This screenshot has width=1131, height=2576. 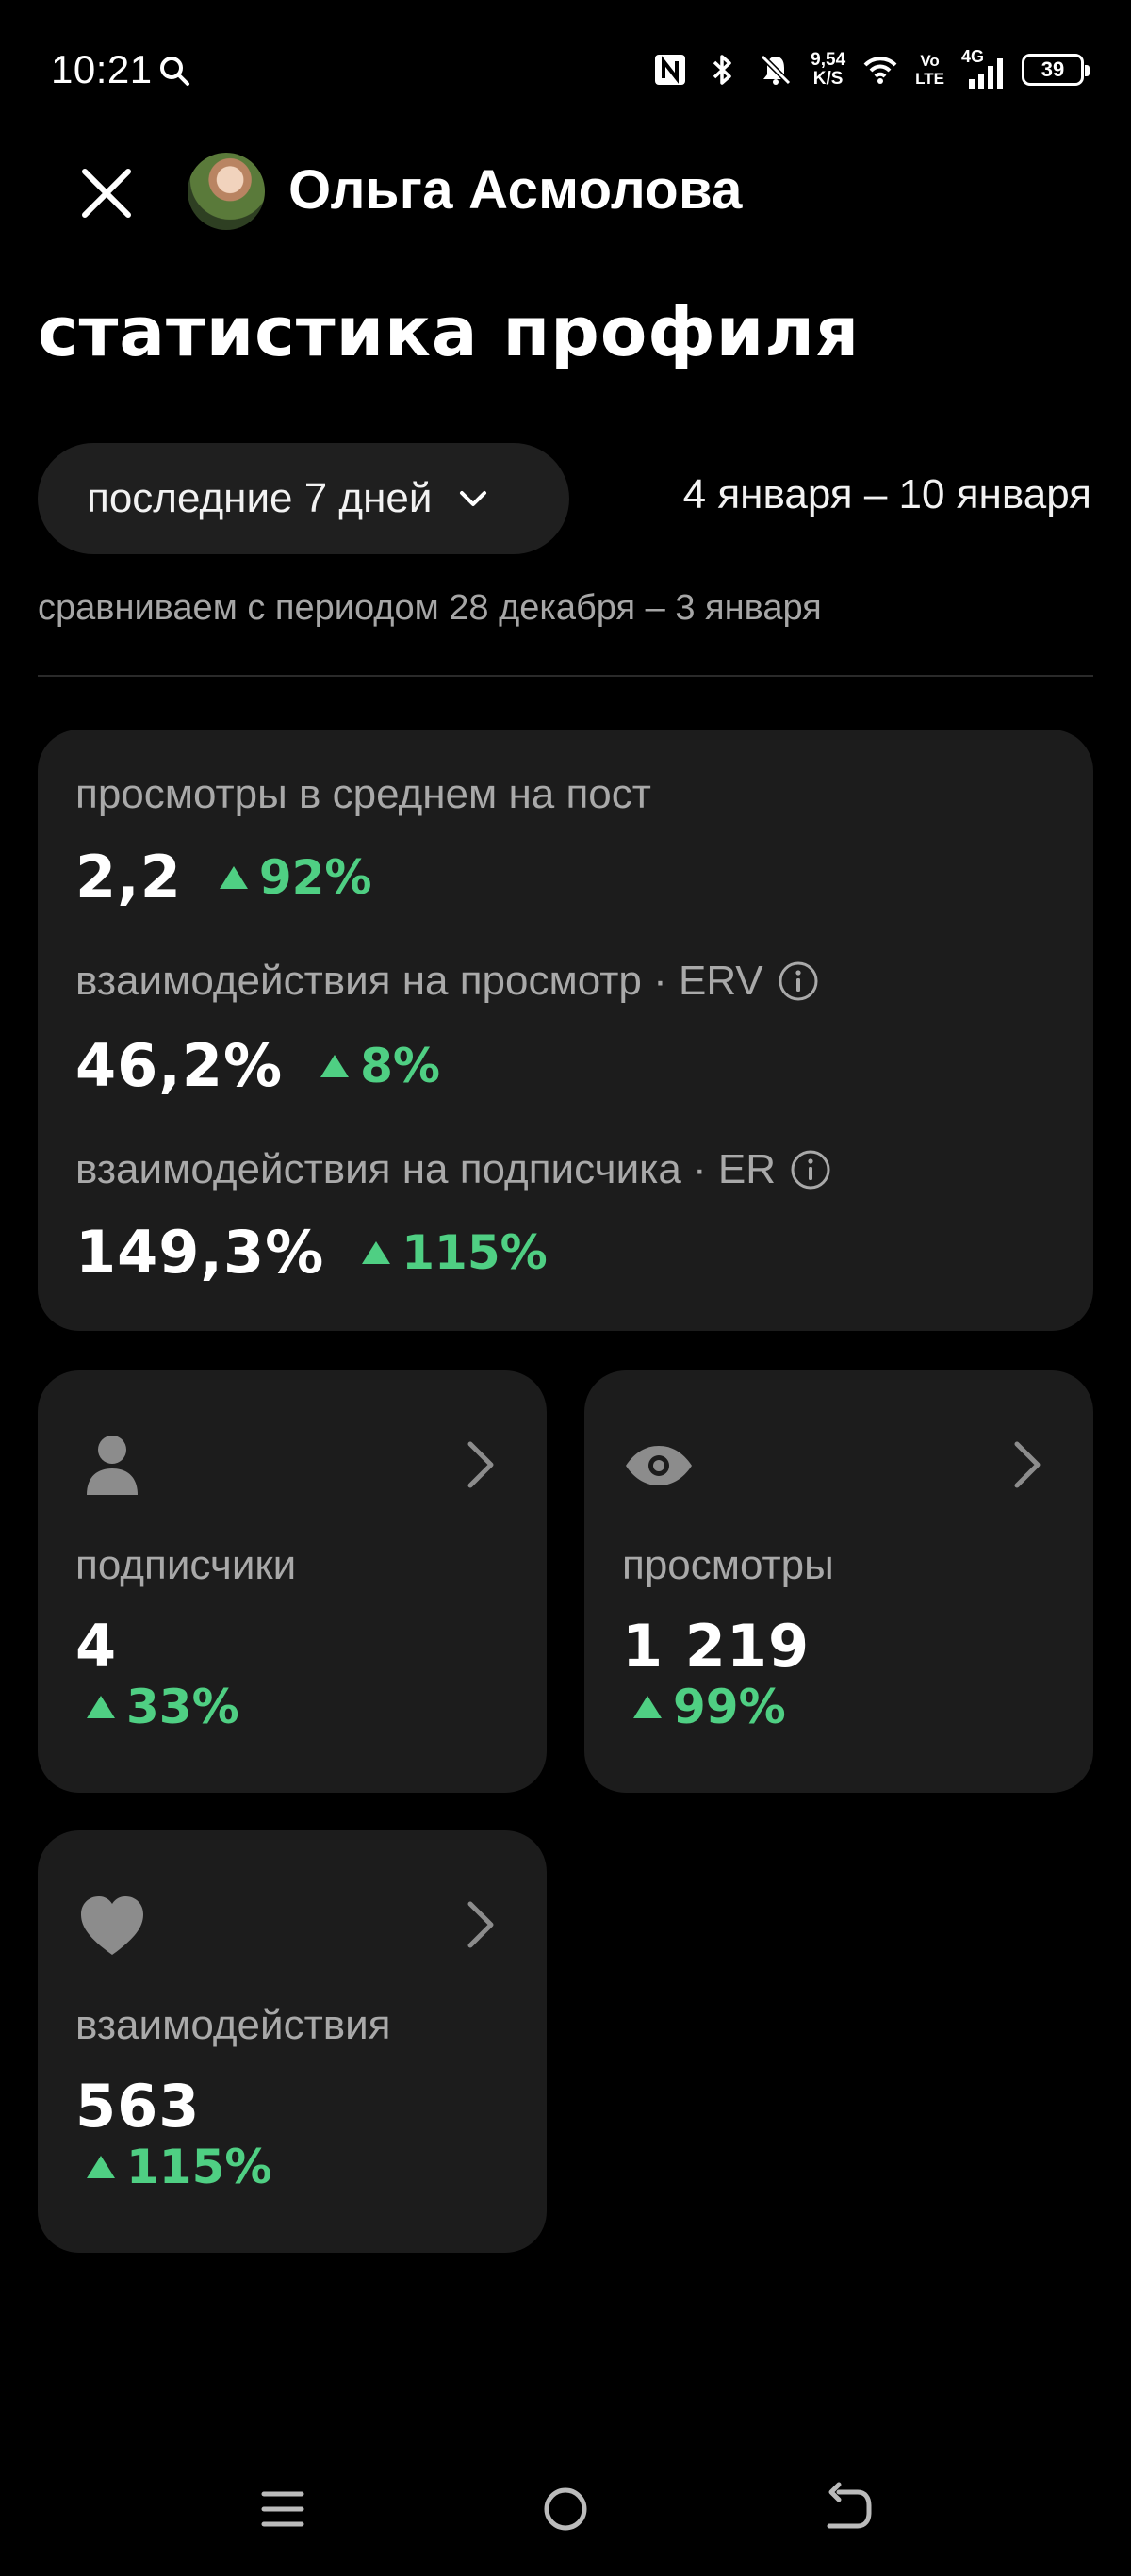 I want to click on status-time: 10:21, so click(x=102, y=69).